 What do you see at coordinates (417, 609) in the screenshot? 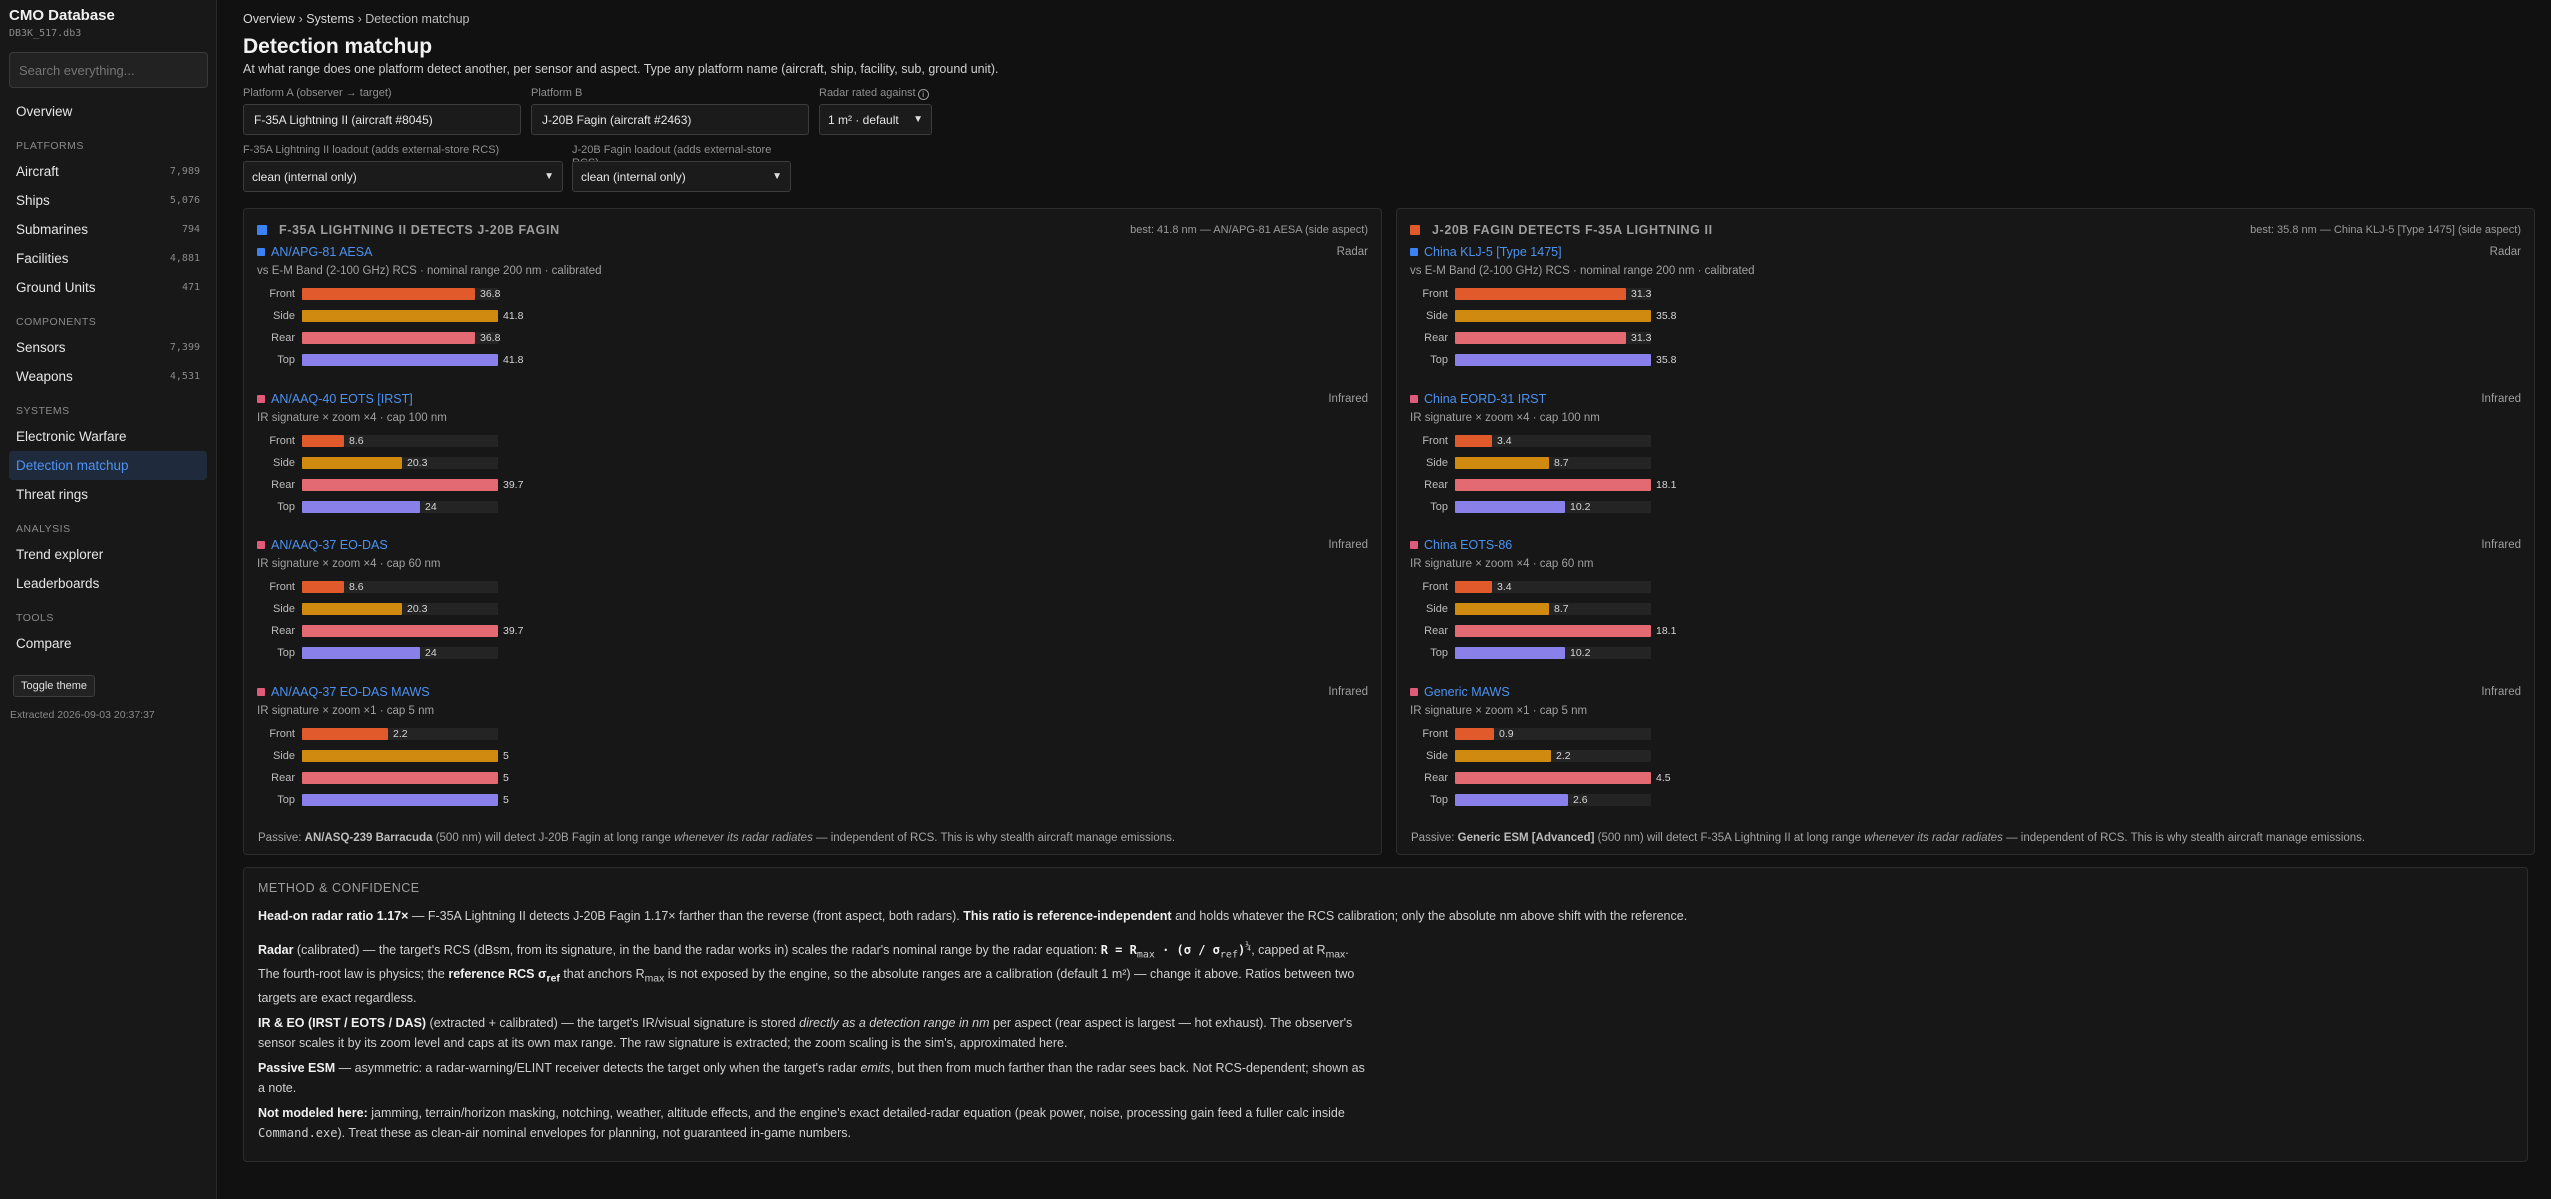
I see `bar-value: 20.3` at bounding box center [417, 609].